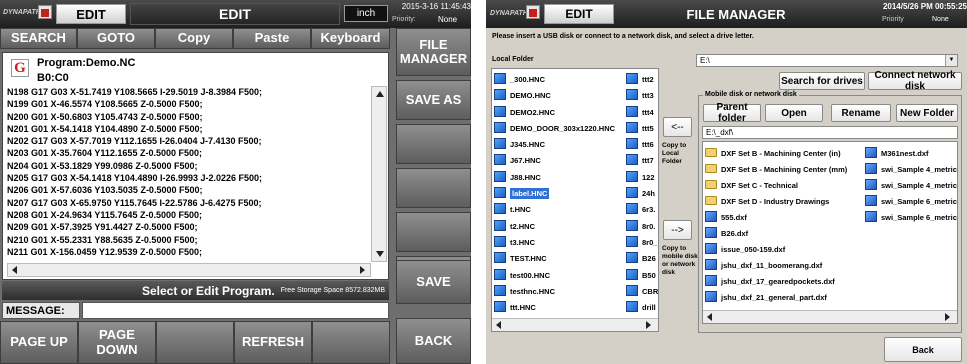 The width and height of the screenshot is (967, 364). Describe the element at coordinates (558, 80) in the screenshot. I see `local-file-item: _300.HNC` at that location.